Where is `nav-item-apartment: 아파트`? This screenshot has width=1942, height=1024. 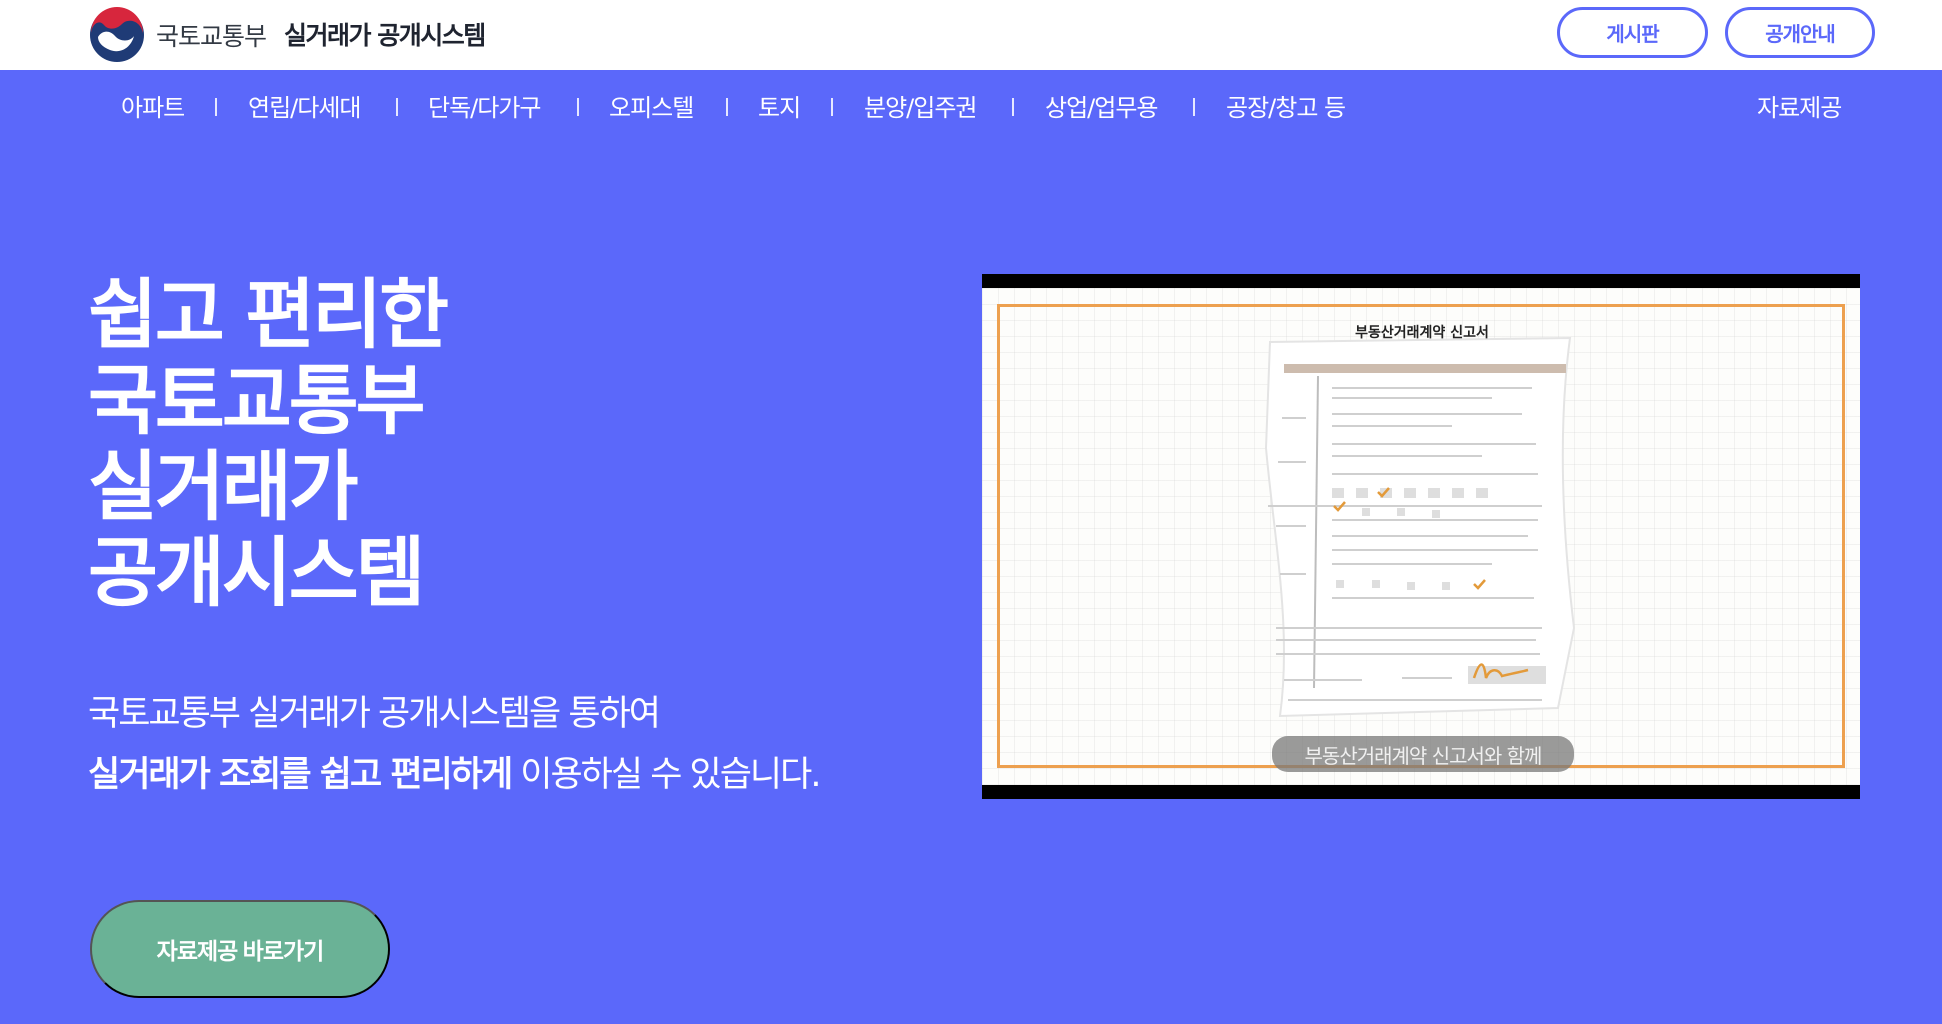
nav-item-apartment: 아파트 is located at coordinates (153, 105).